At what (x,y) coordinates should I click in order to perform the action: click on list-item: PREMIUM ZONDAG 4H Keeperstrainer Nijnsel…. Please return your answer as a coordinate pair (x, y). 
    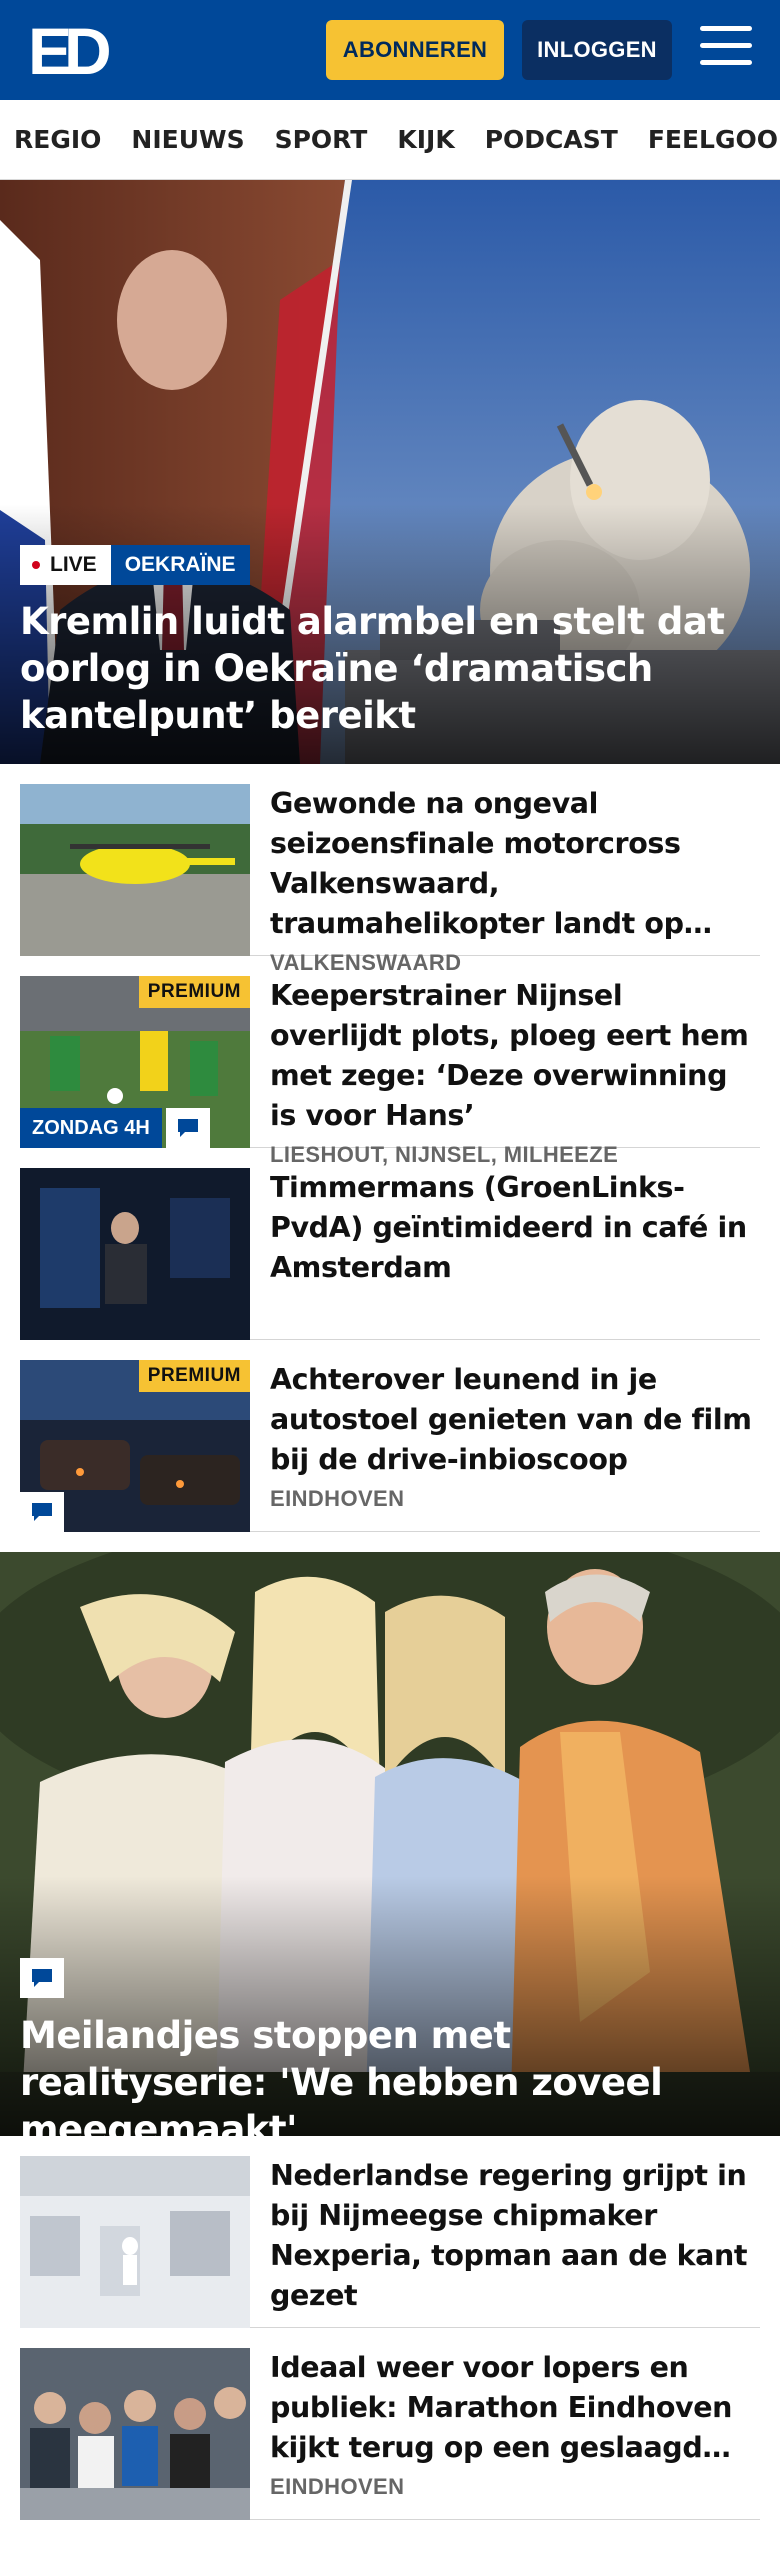
    Looking at the image, I should click on (390, 1061).